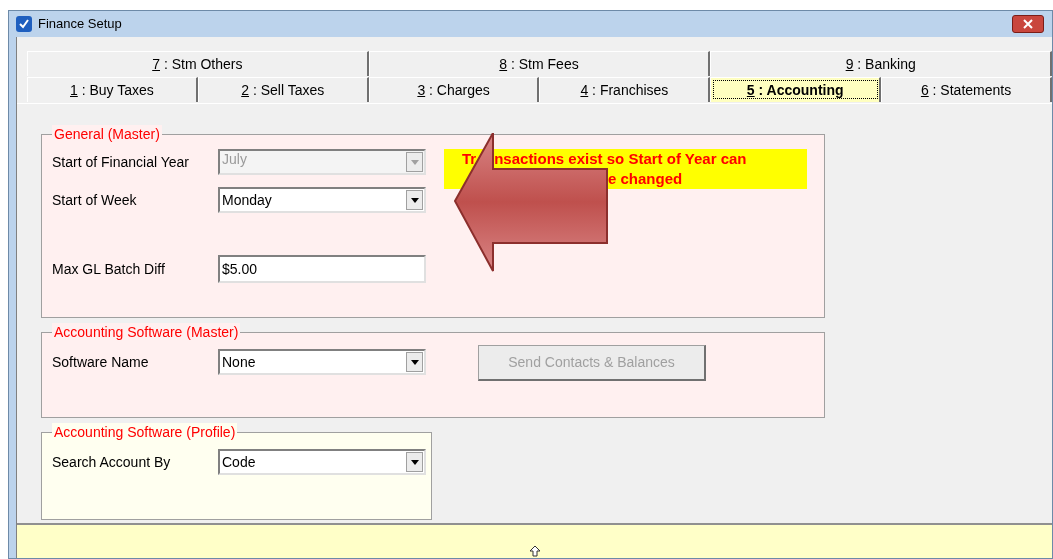 This screenshot has width=1053, height=559. Describe the element at coordinates (531, 203) in the screenshot. I see `arrow-icon` at that location.